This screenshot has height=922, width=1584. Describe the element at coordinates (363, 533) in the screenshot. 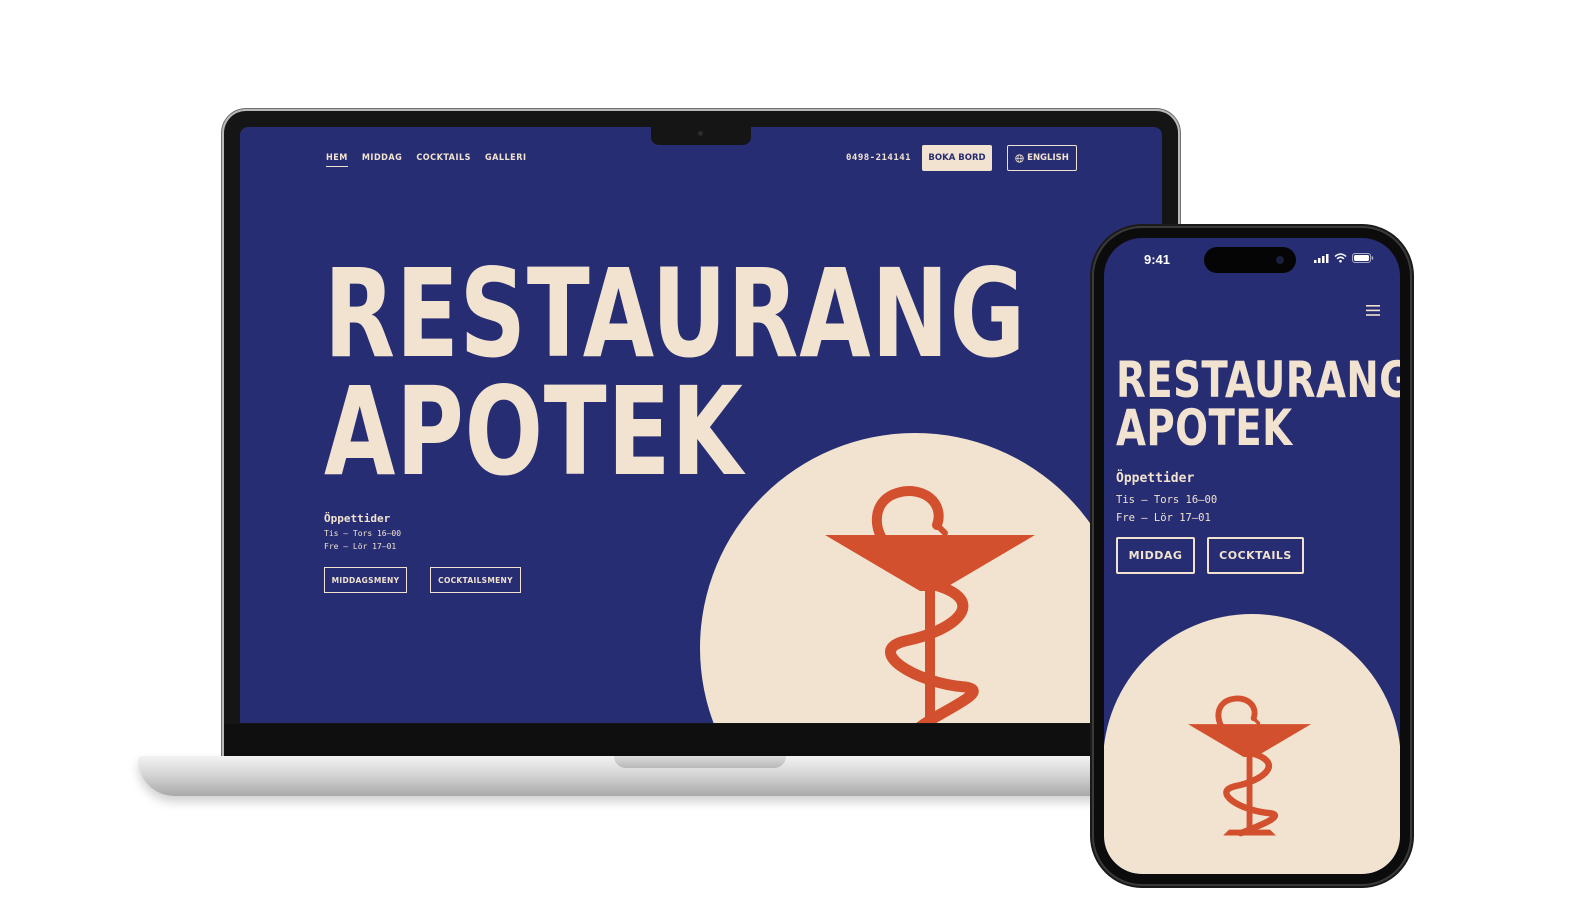

I see `opening-hours-weekday: Tis – Tors 16–00` at that location.